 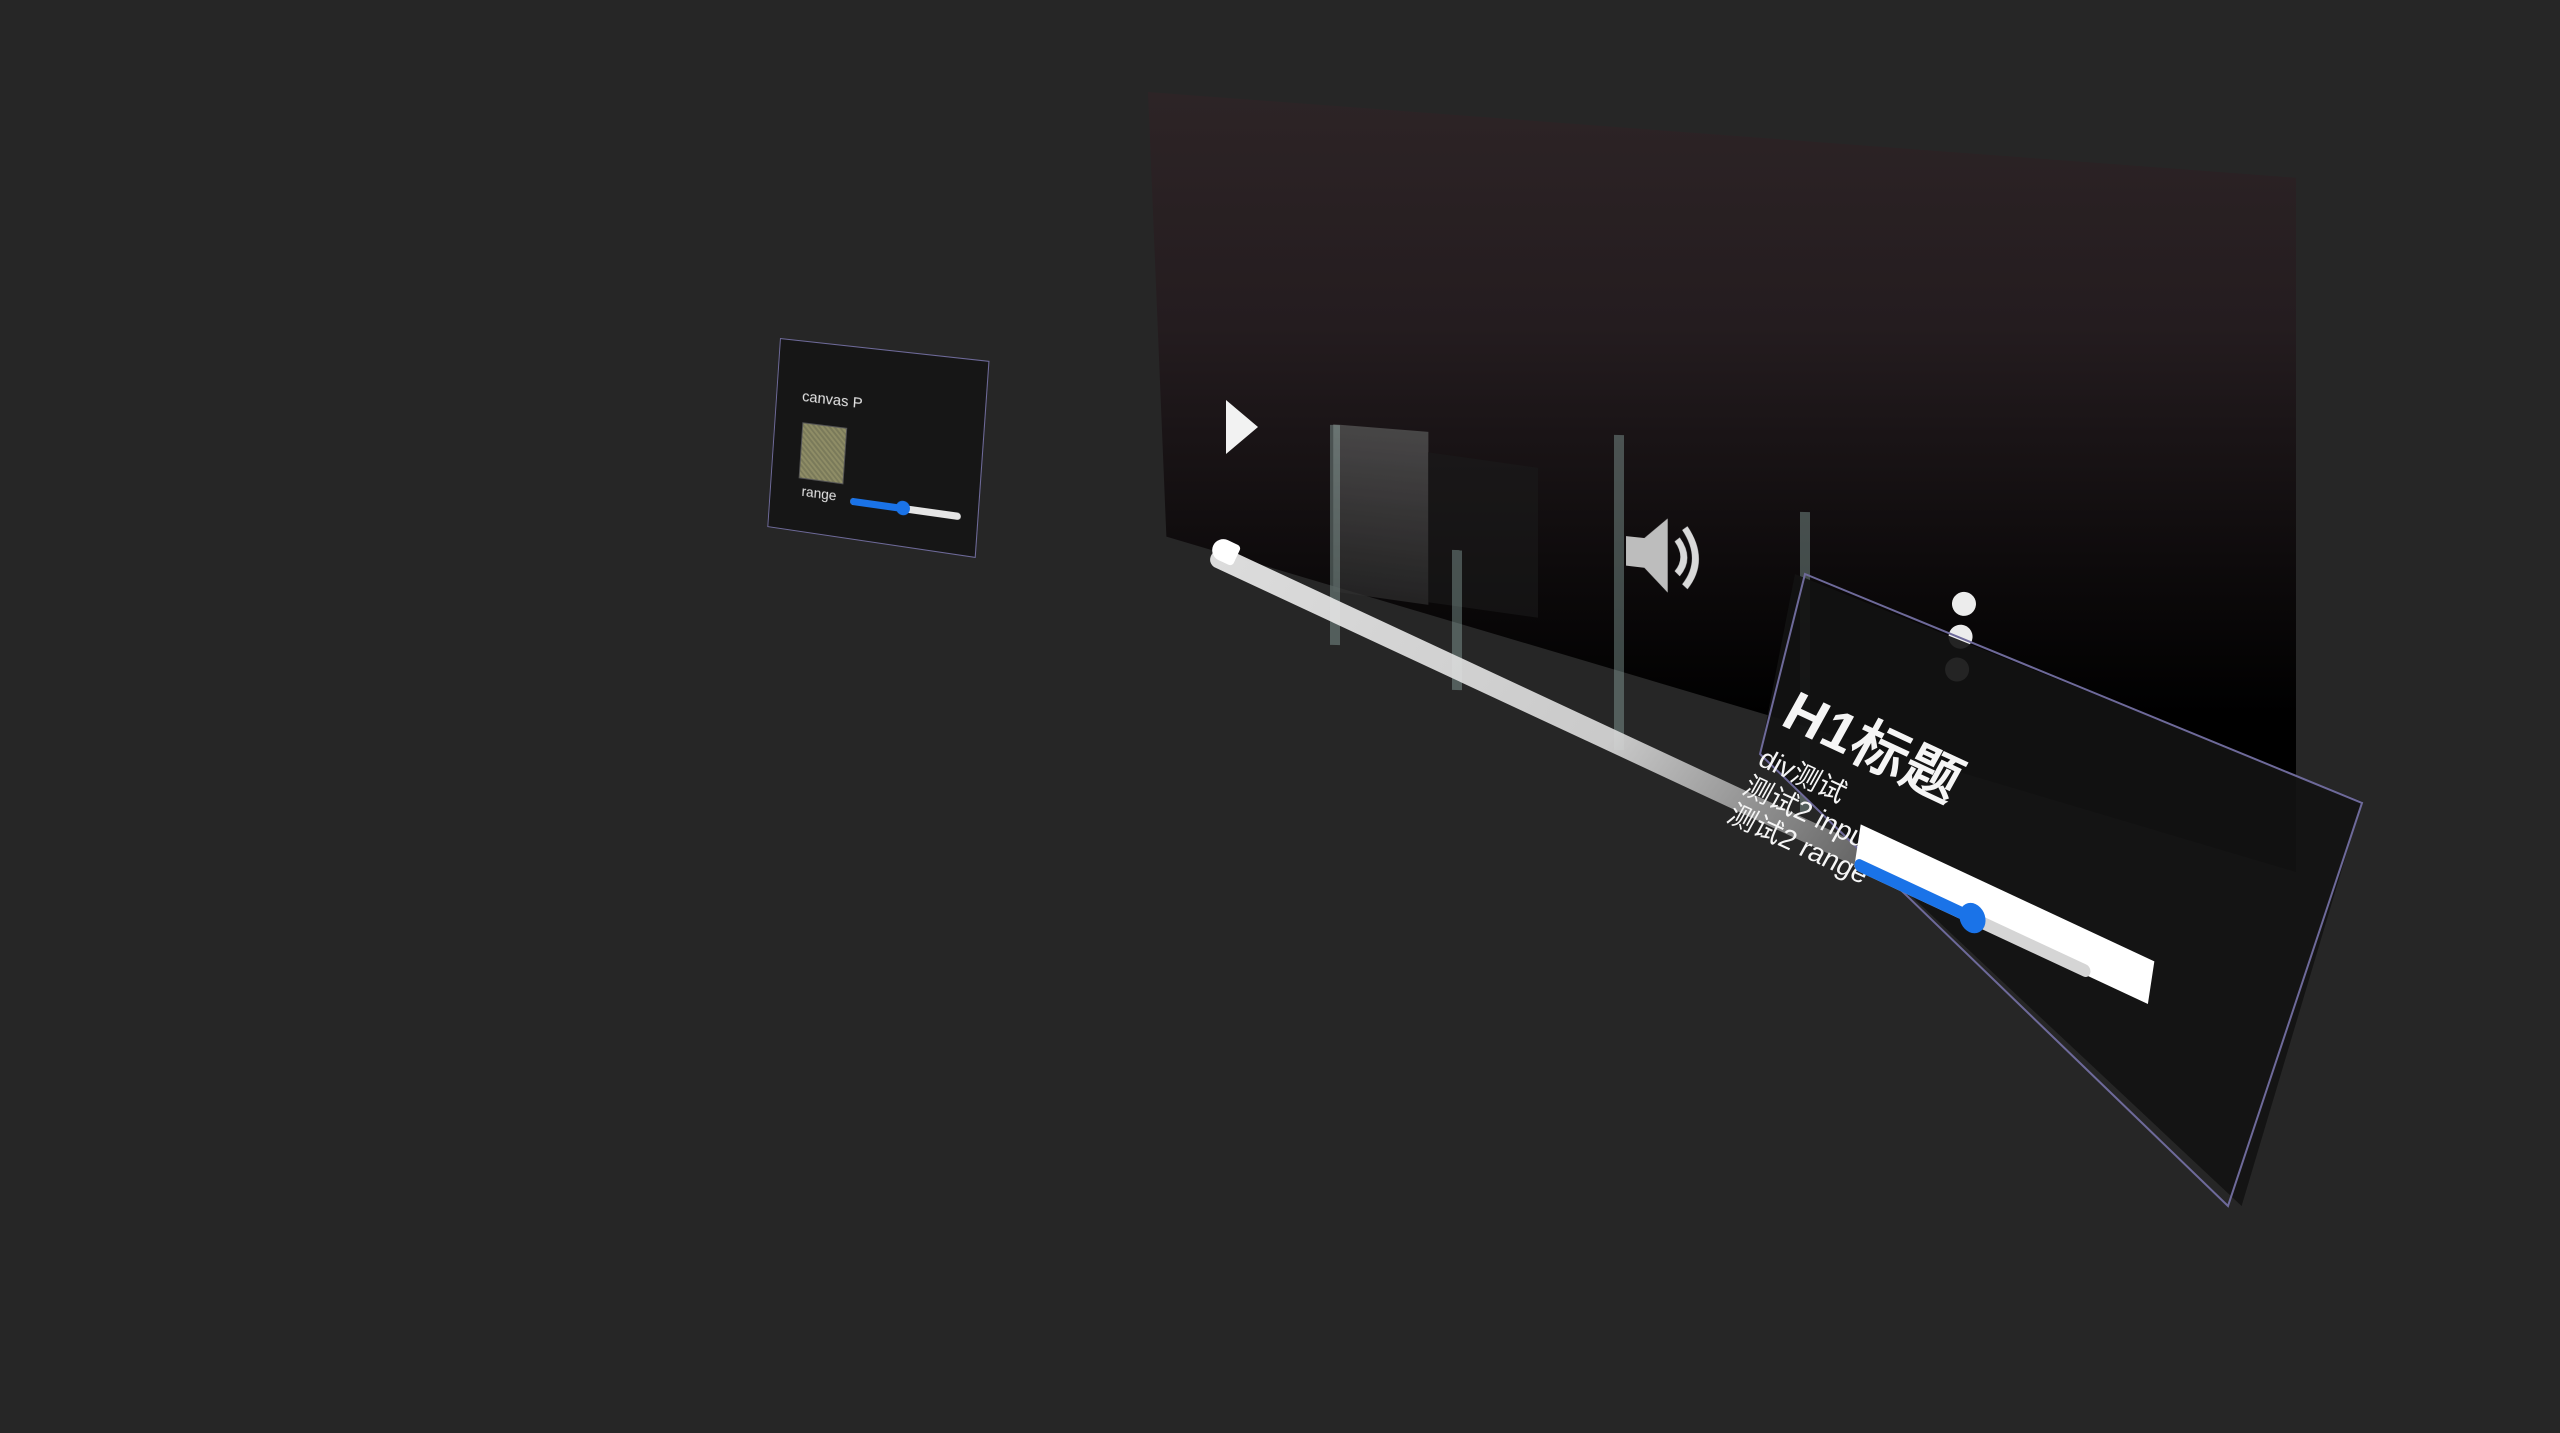 What do you see at coordinates (1664, 555) in the screenshot?
I see `volume-icon` at bounding box center [1664, 555].